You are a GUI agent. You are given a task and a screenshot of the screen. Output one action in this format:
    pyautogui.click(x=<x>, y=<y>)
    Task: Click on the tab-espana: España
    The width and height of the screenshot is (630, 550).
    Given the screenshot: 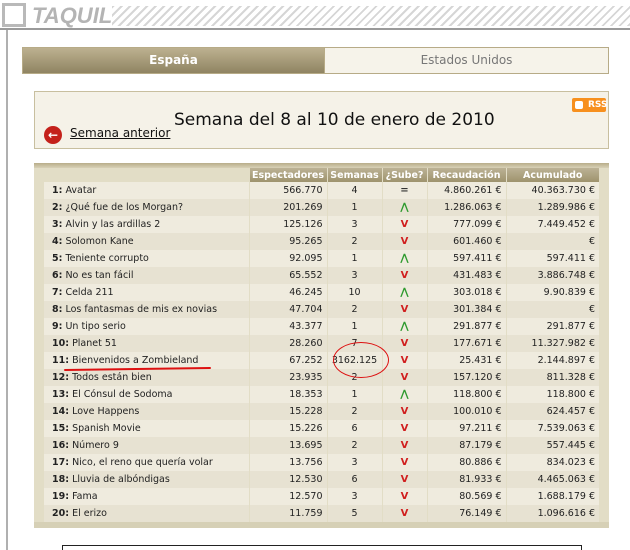 What is the action you would take?
    pyautogui.click(x=173, y=60)
    